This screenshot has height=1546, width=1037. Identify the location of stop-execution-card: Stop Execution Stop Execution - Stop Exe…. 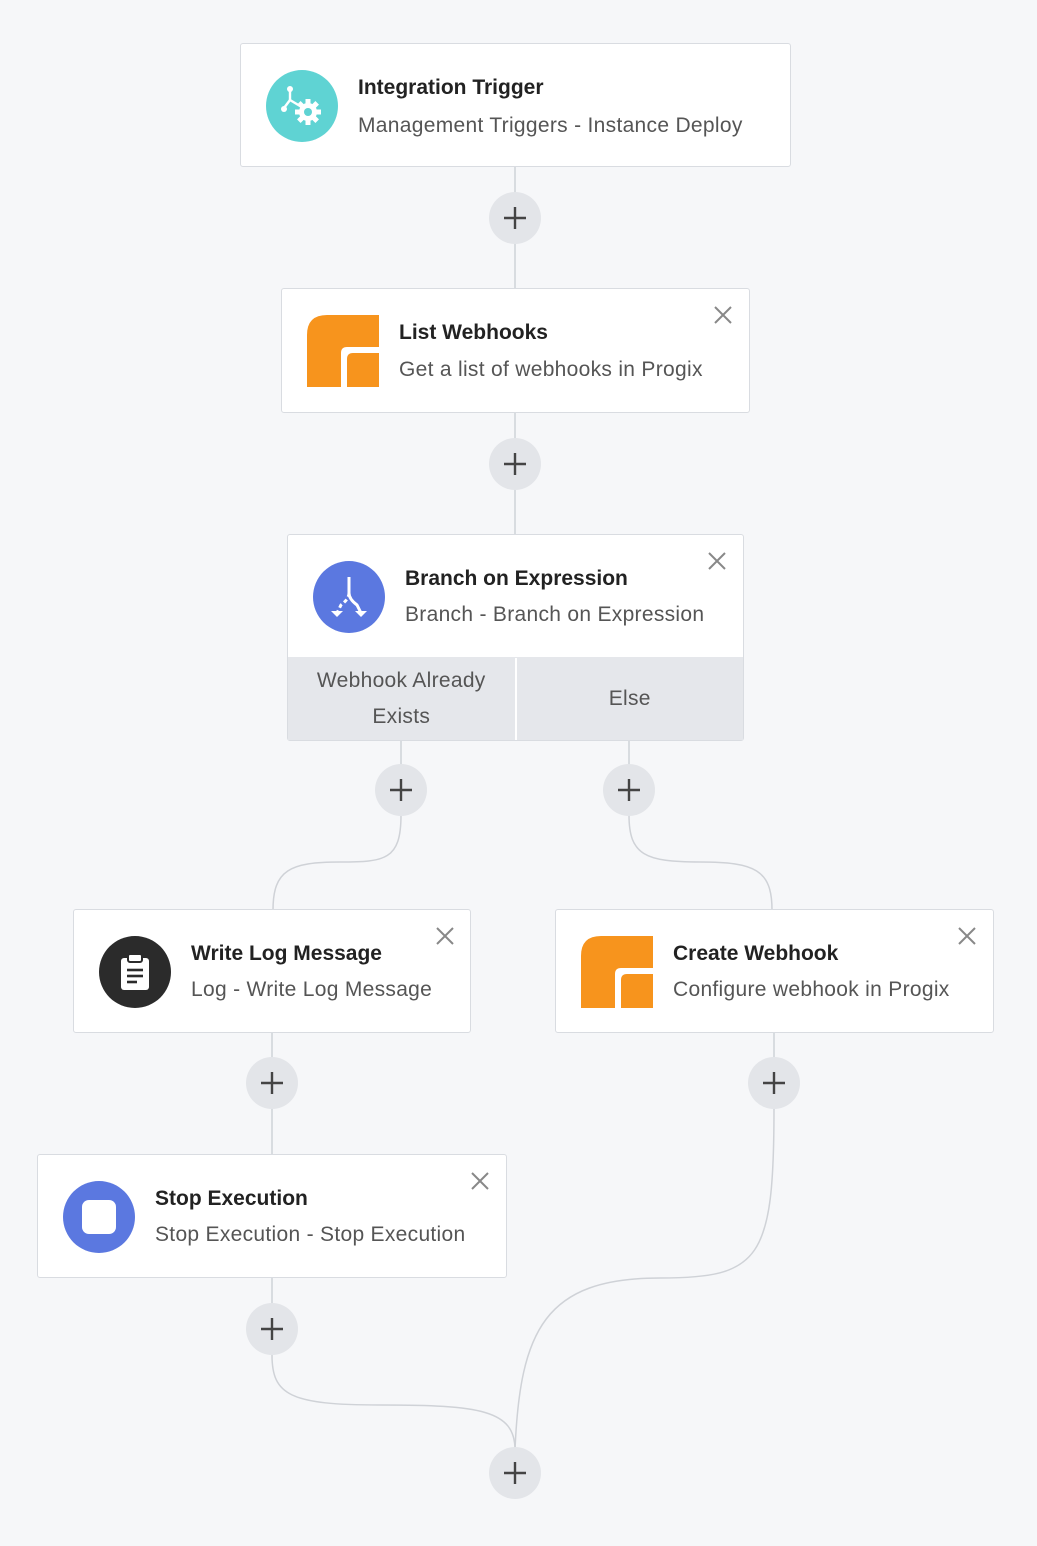
(272, 1216).